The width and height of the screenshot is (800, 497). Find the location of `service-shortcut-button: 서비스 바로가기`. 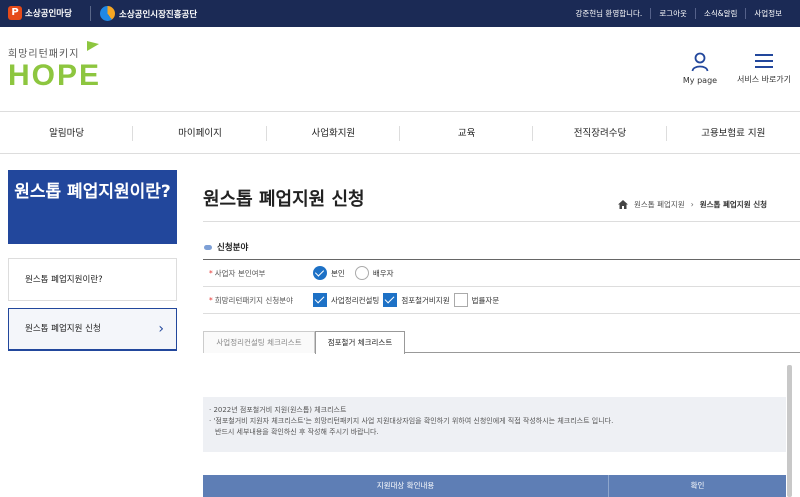

service-shortcut-button: 서비스 바로가기 is located at coordinates (764, 68).